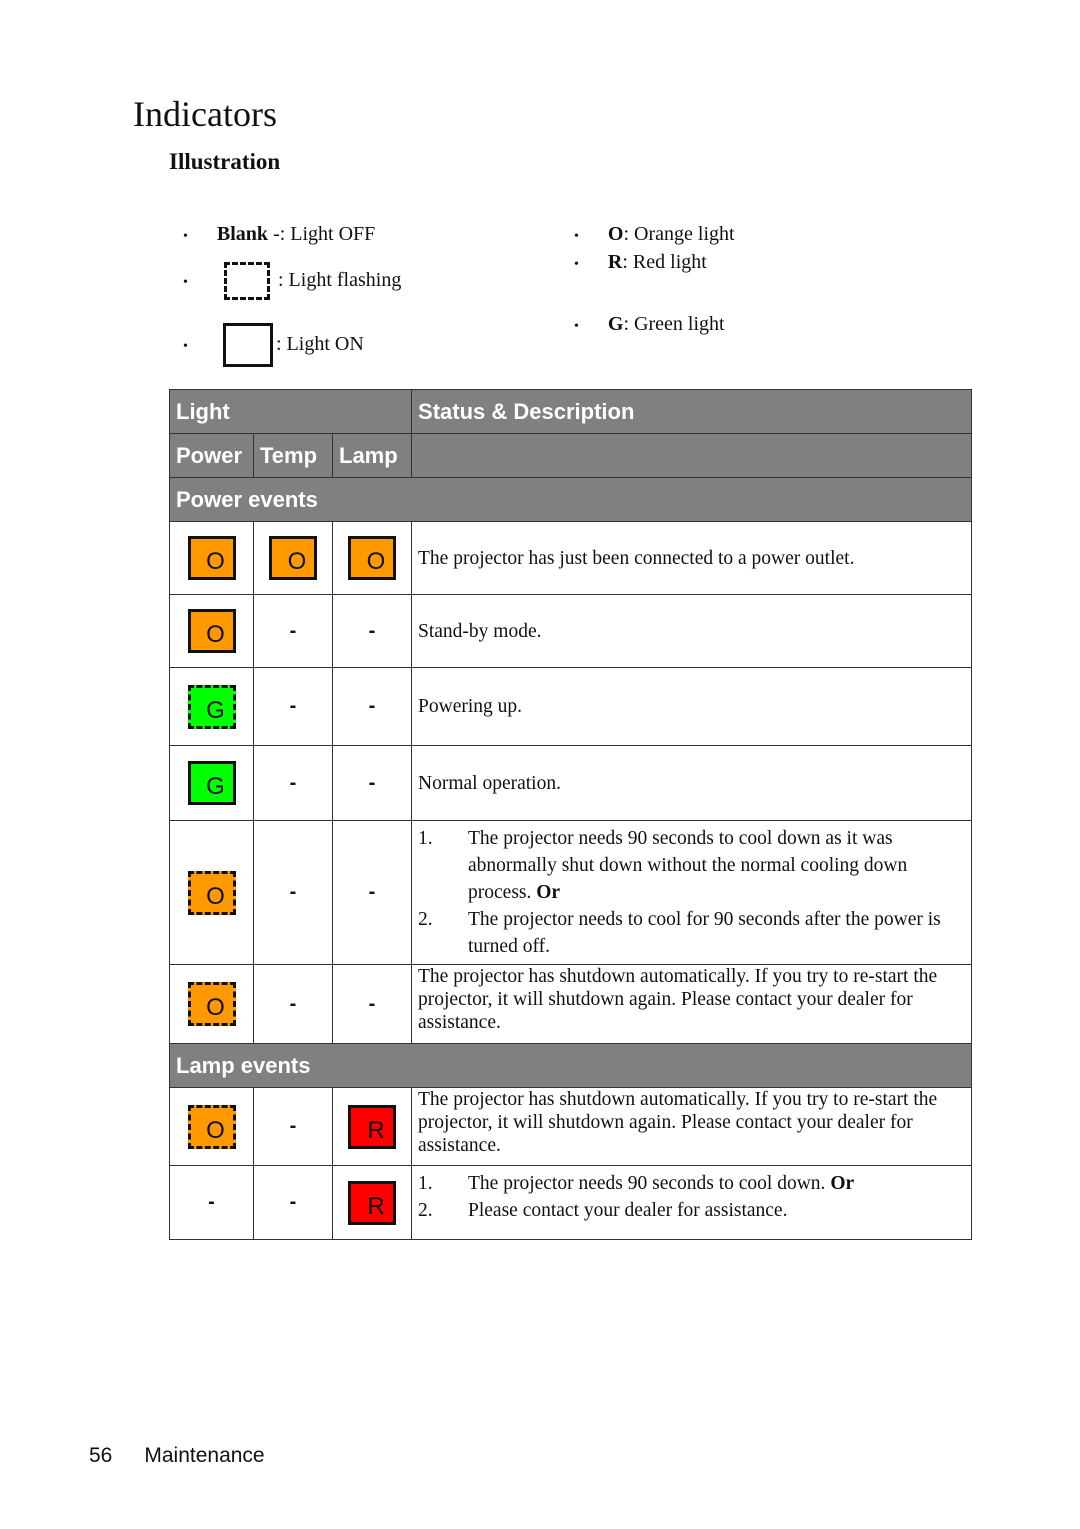 This screenshot has width=1080, height=1529. Describe the element at coordinates (293, 455) in the screenshot. I see `header-temp: Temp` at that location.